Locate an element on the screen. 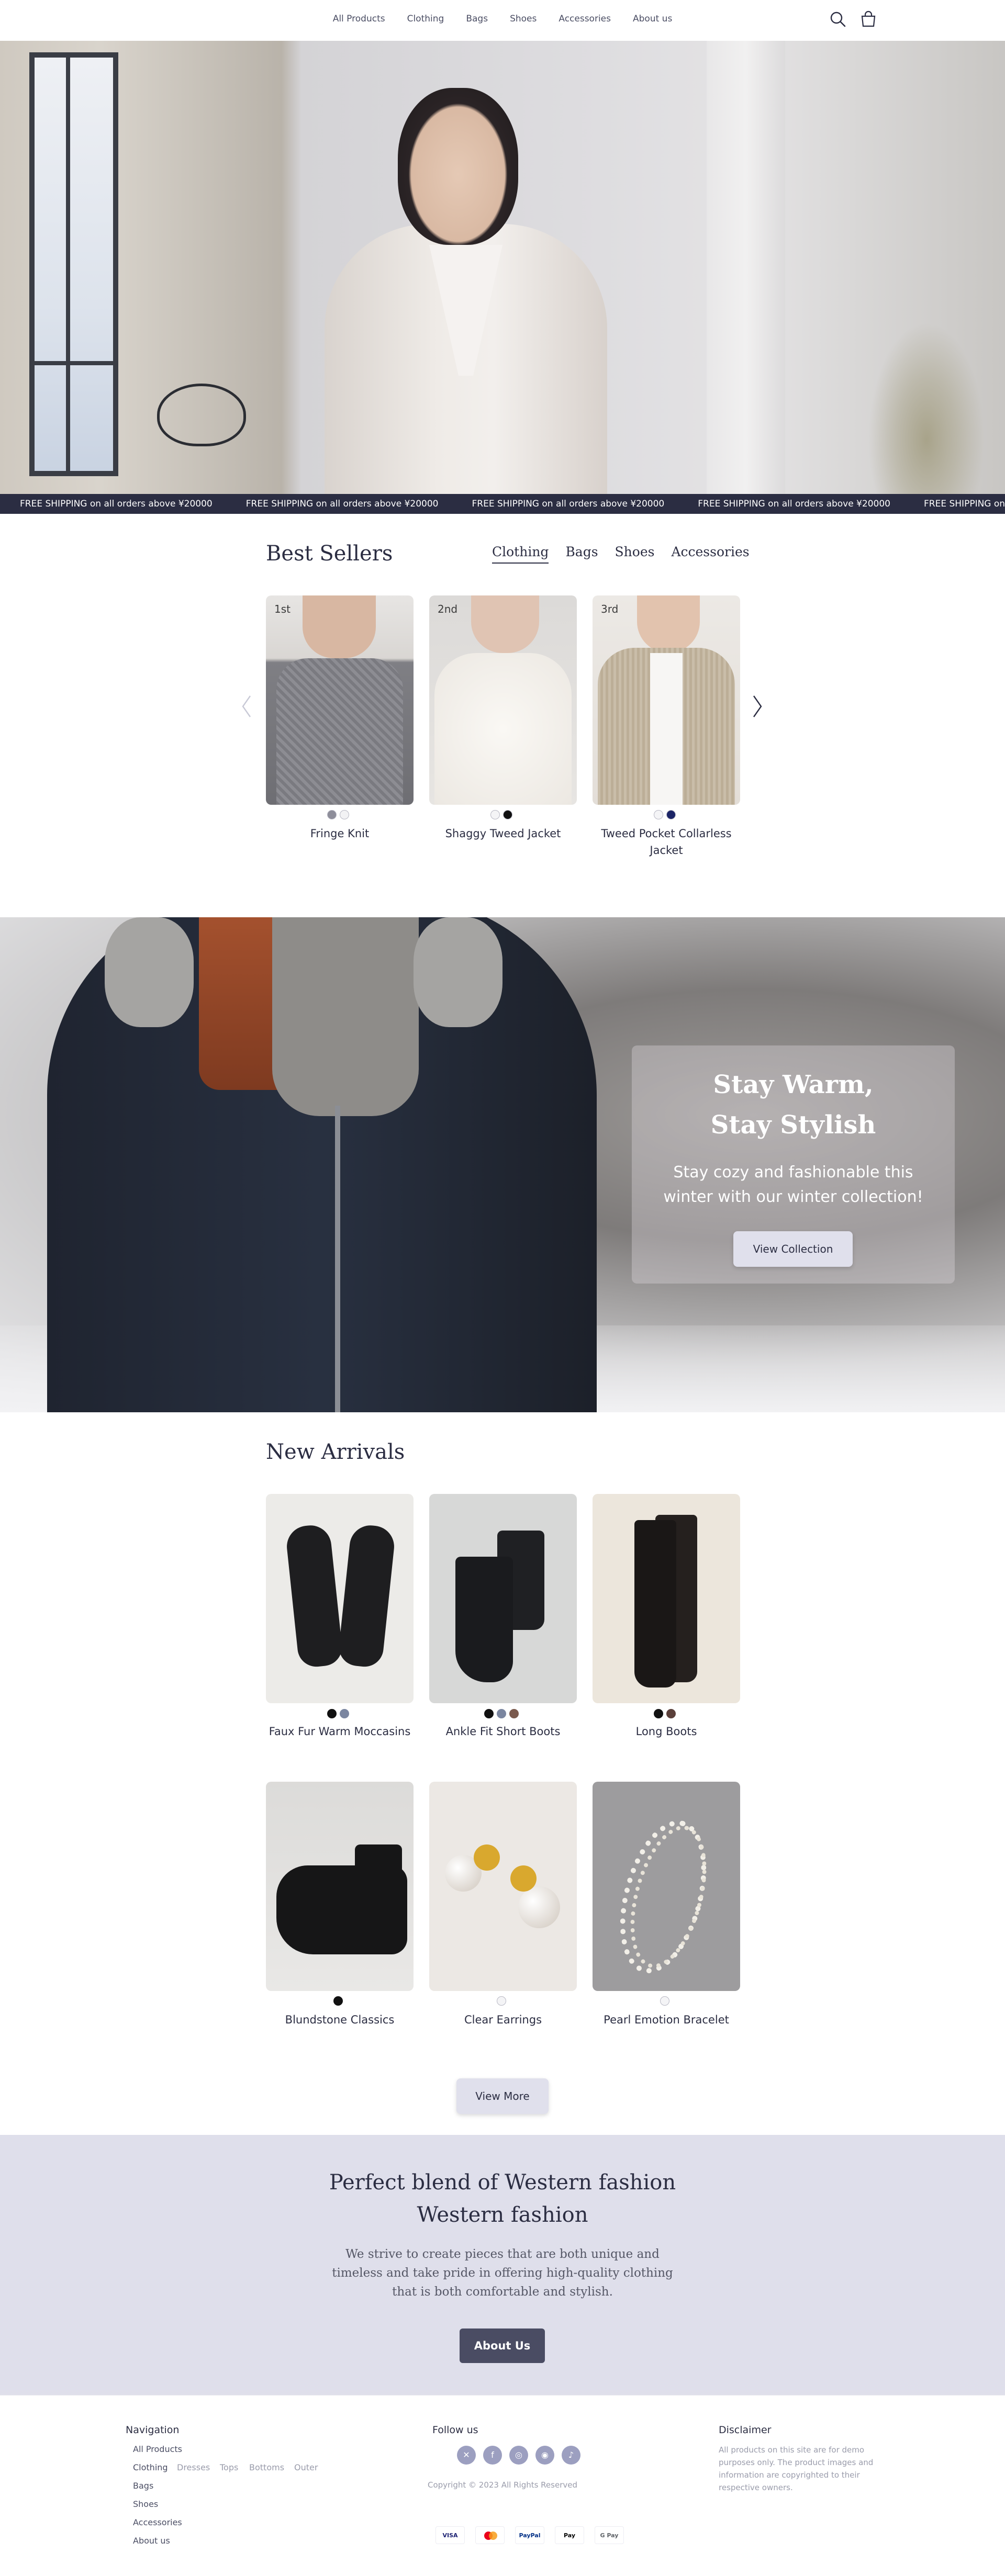  footer-link-tops: Tops is located at coordinates (229, 2467).